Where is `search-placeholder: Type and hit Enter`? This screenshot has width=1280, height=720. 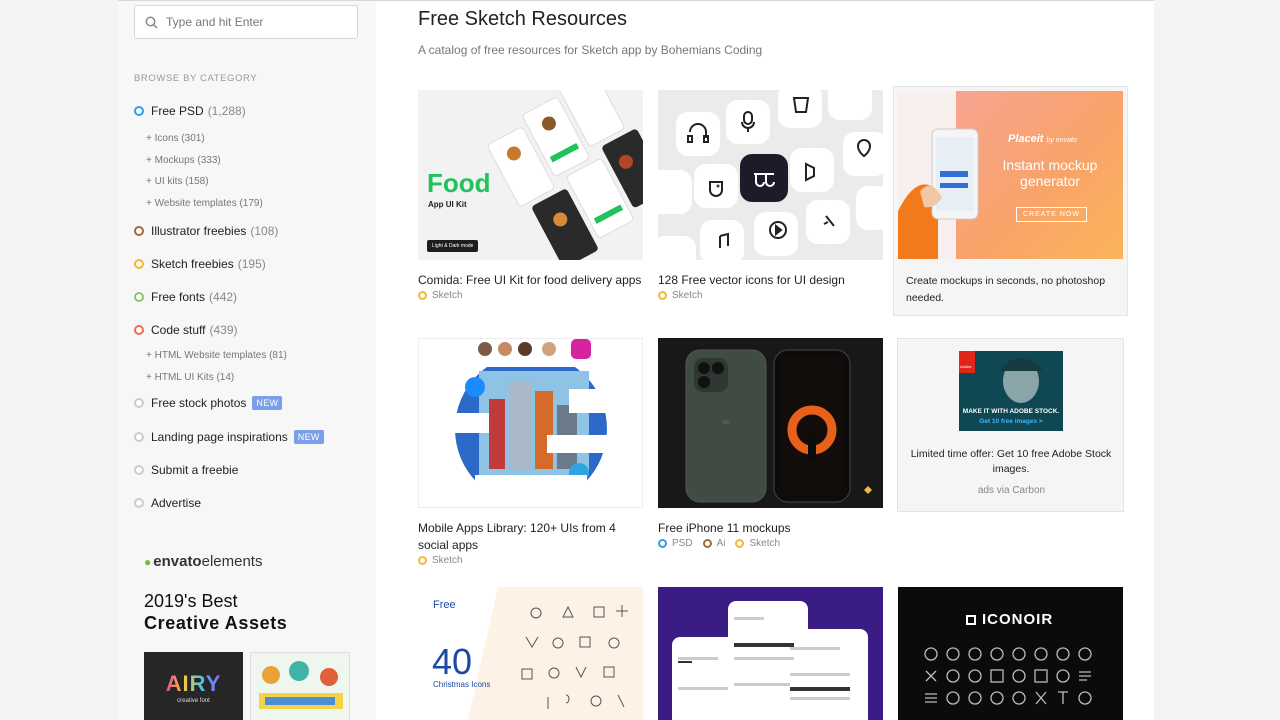
search-placeholder: Type and hit Enter is located at coordinates (215, 22).